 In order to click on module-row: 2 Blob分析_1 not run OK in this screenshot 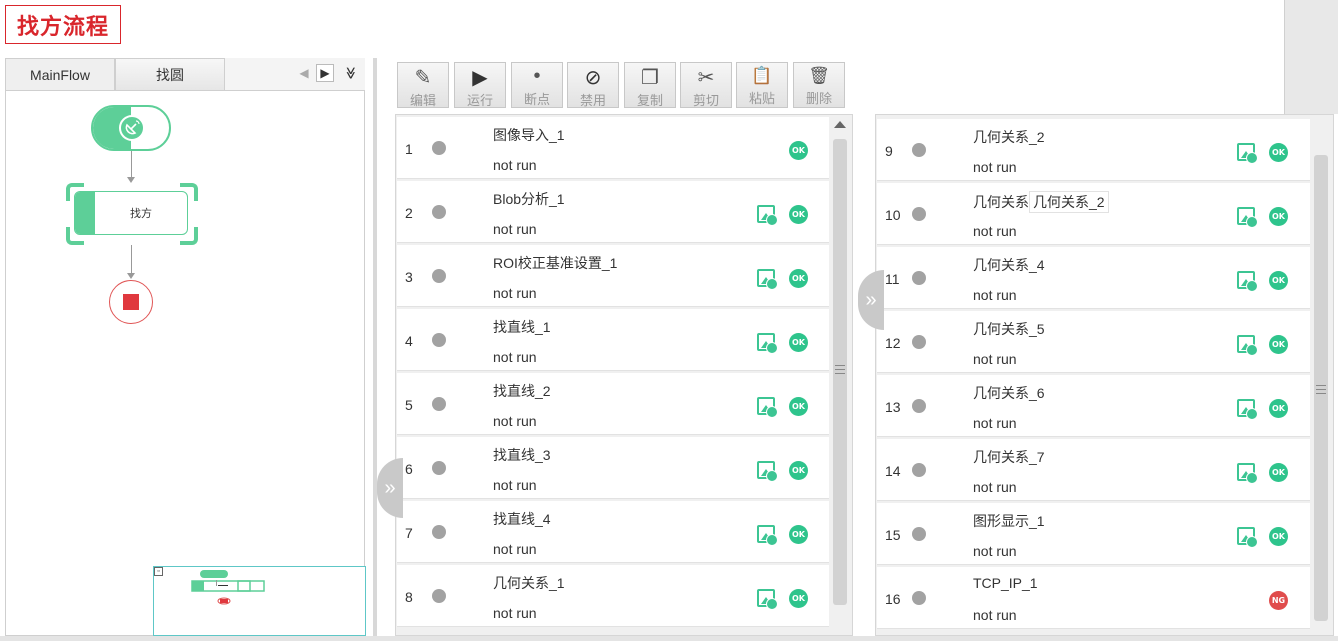, I will do `click(613, 212)`.